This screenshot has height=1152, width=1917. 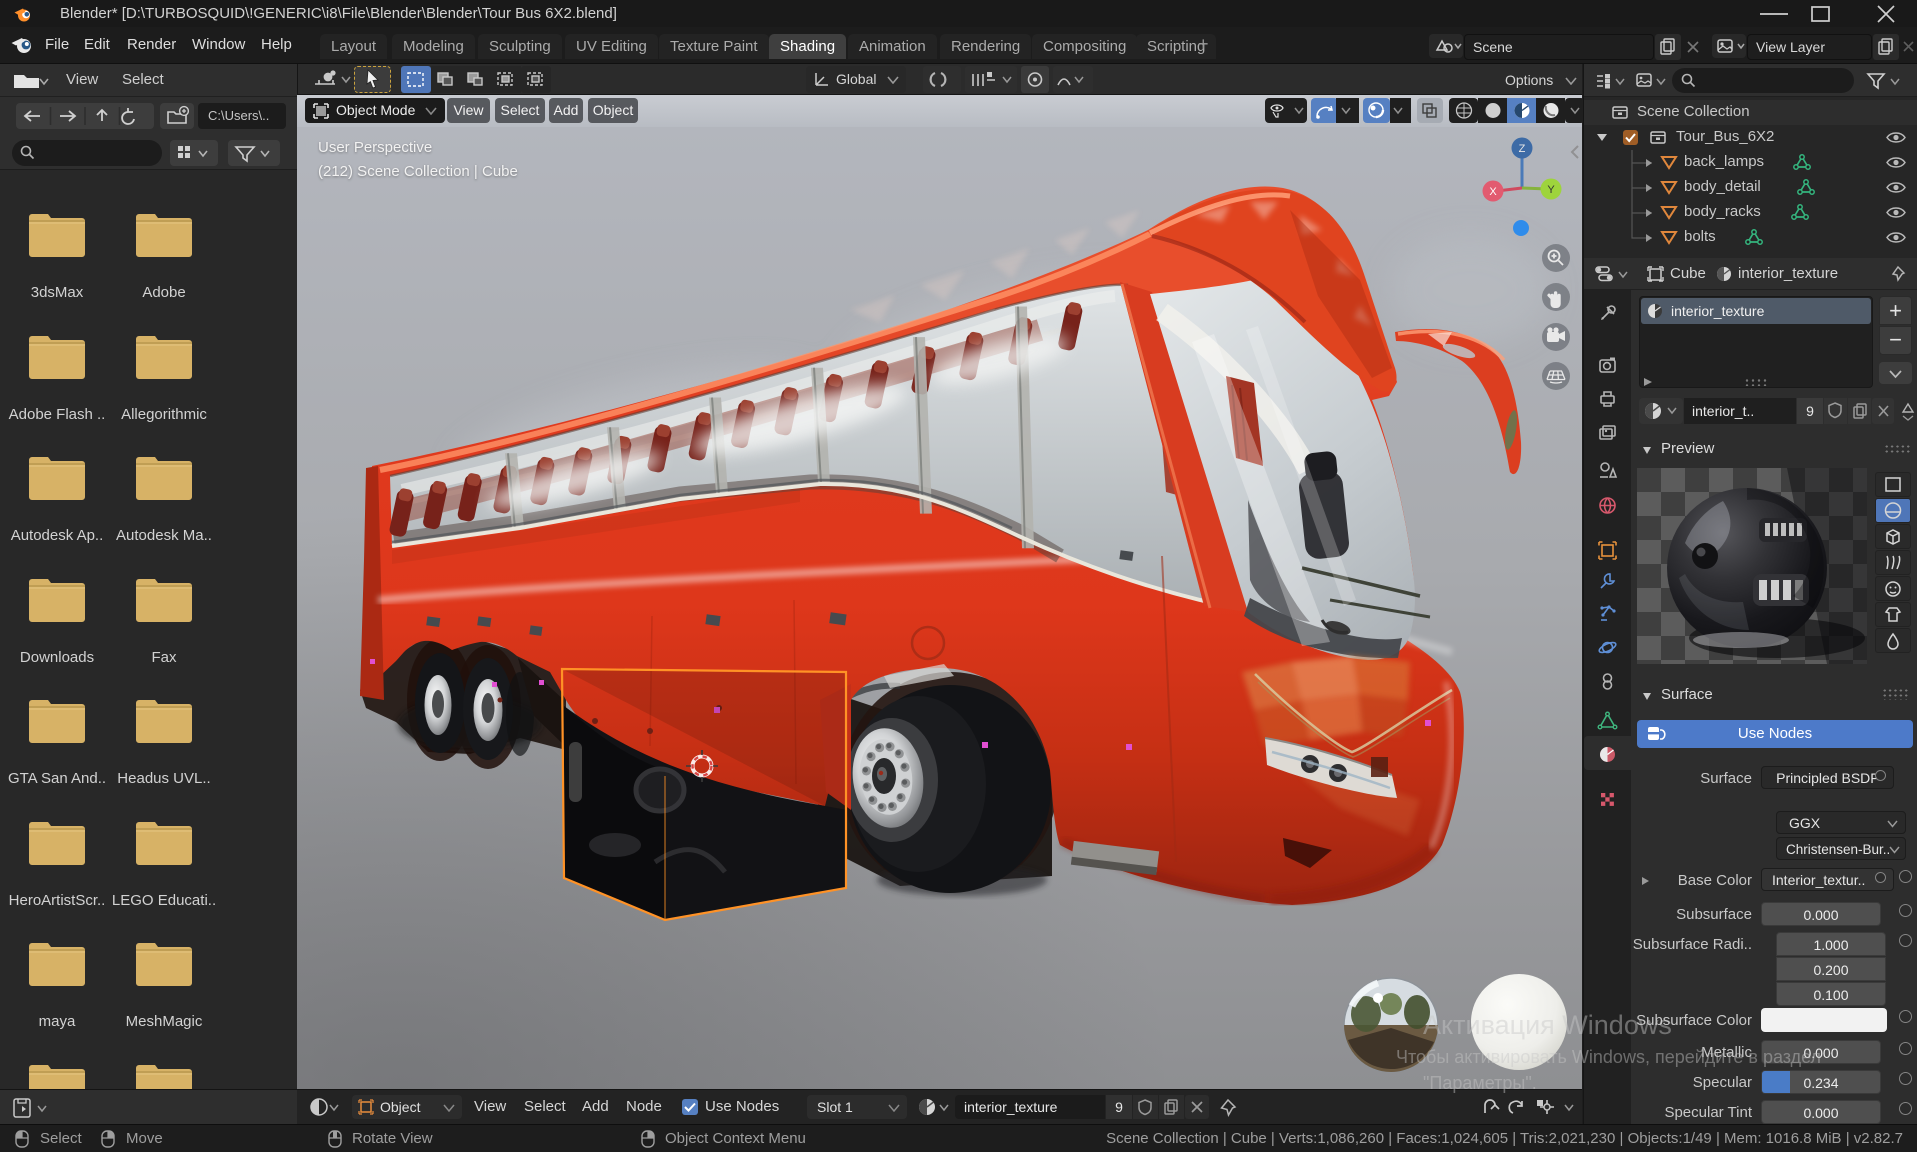 What do you see at coordinates (1551, 190) in the screenshot?
I see `svg-text: Y` at bounding box center [1551, 190].